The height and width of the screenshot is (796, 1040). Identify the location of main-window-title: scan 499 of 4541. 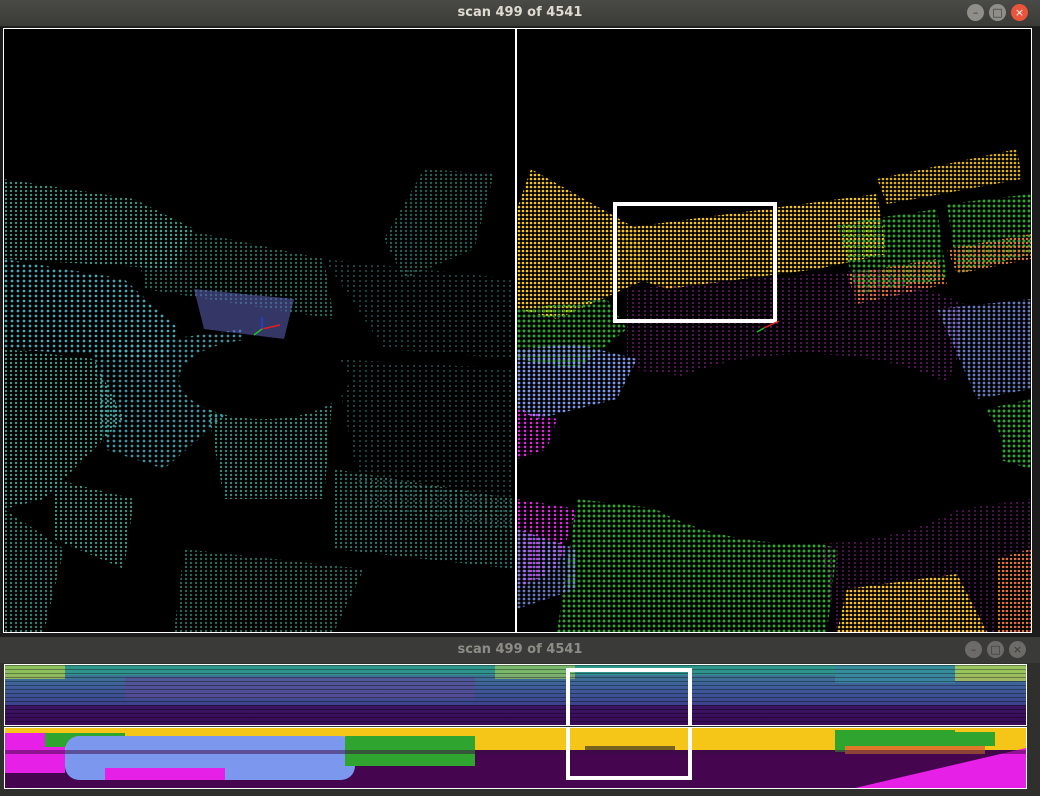
(520, 12).